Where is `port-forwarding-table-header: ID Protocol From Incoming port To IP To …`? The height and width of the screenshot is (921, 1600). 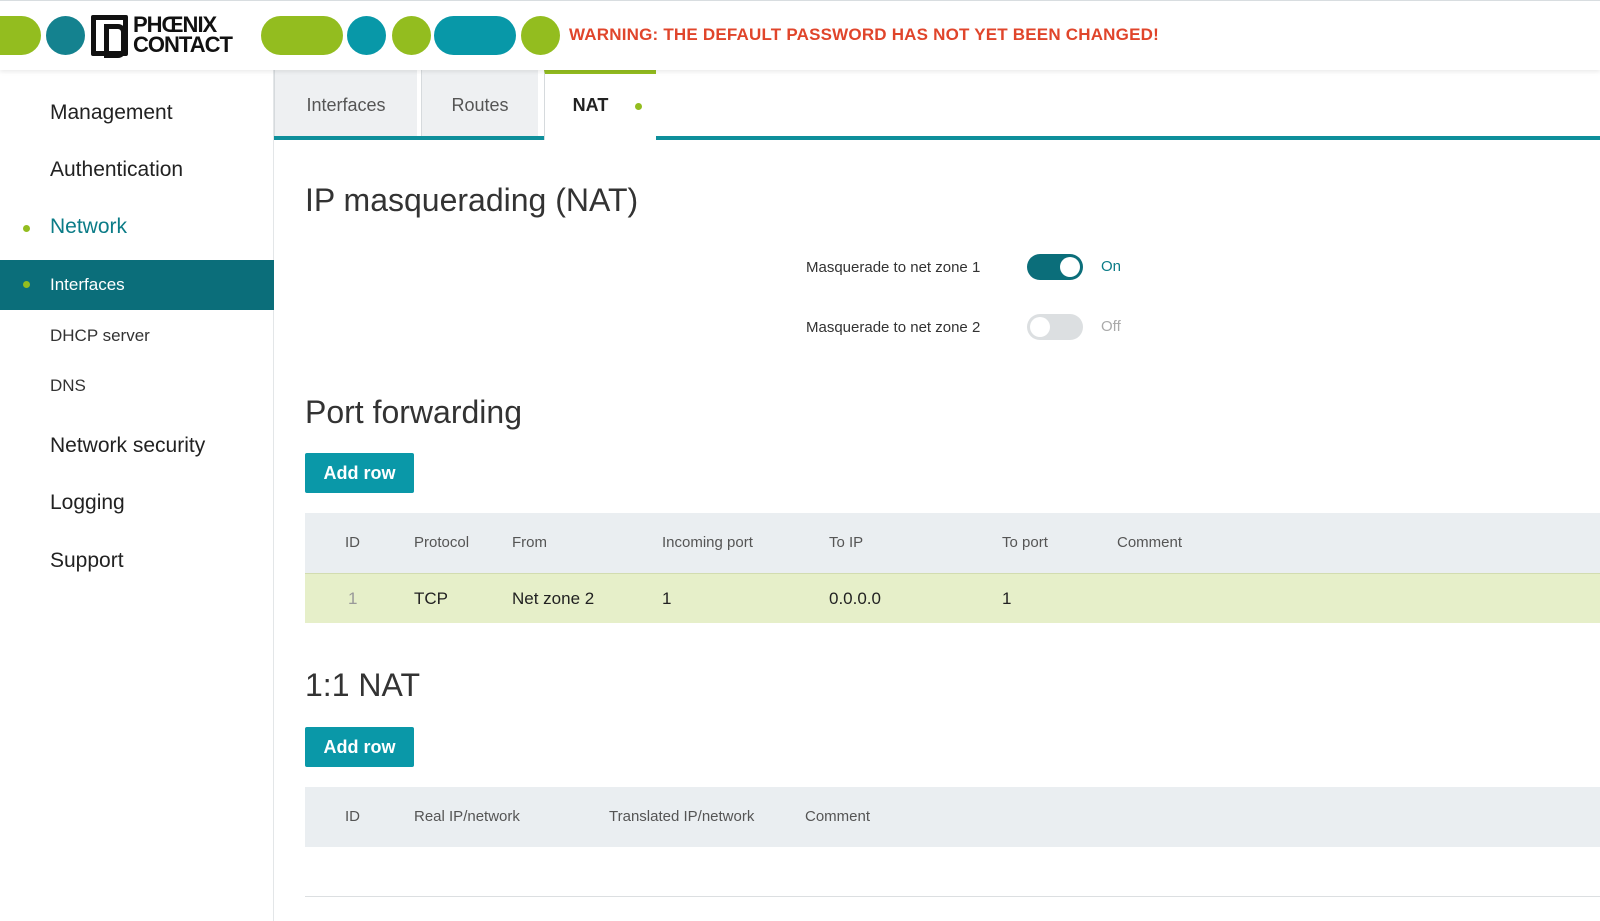 port-forwarding-table-header: ID Protocol From Incoming port To IP To … is located at coordinates (952, 543).